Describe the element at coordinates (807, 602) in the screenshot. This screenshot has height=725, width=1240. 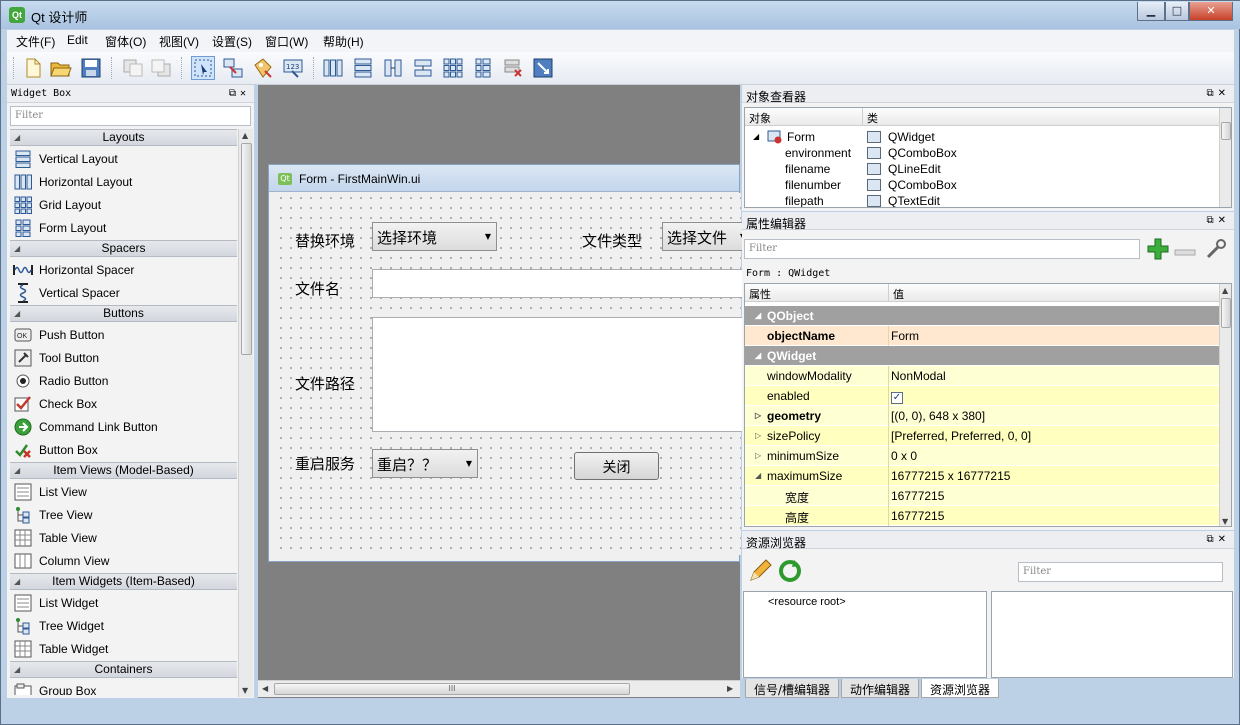
I see `resource-root-item: <resource root>` at that location.